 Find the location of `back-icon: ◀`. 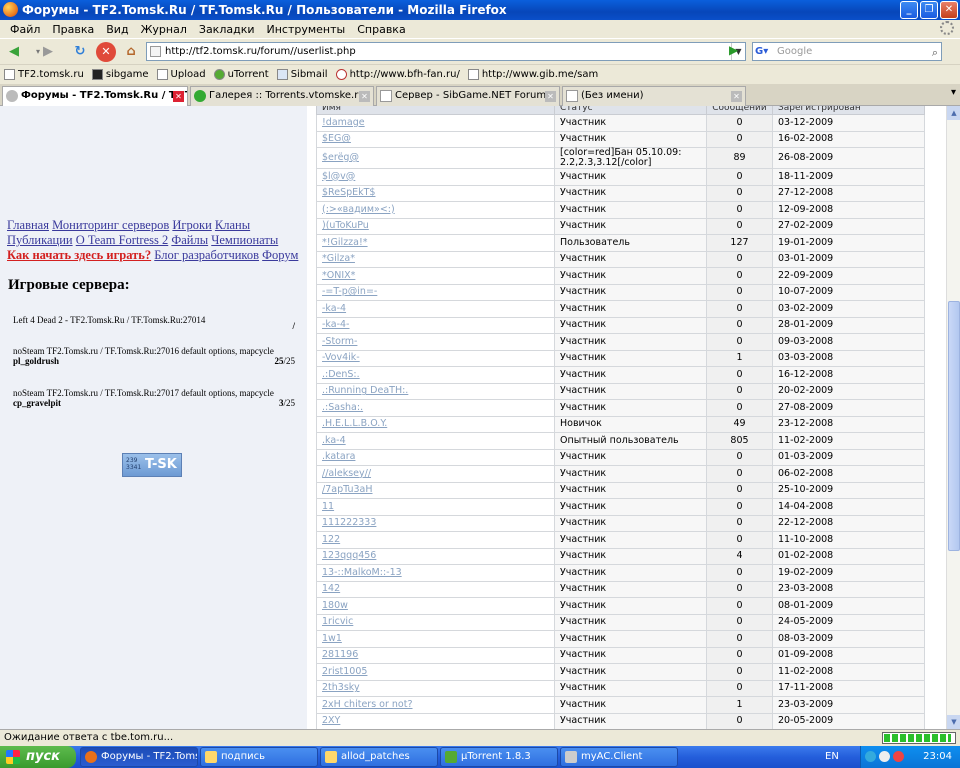

back-icon: ◀ is located at coordinates (14, 52).